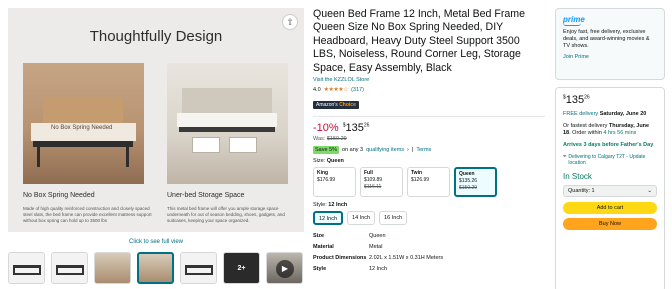 Image resolution: width=672 pixels, height=289 pixels. What do you see at coordinates (406, 258) in the screenshot?
I see `spec-value: 2.02L x 1.51W x 0.31H Meters` at bounding box center [406, 258].